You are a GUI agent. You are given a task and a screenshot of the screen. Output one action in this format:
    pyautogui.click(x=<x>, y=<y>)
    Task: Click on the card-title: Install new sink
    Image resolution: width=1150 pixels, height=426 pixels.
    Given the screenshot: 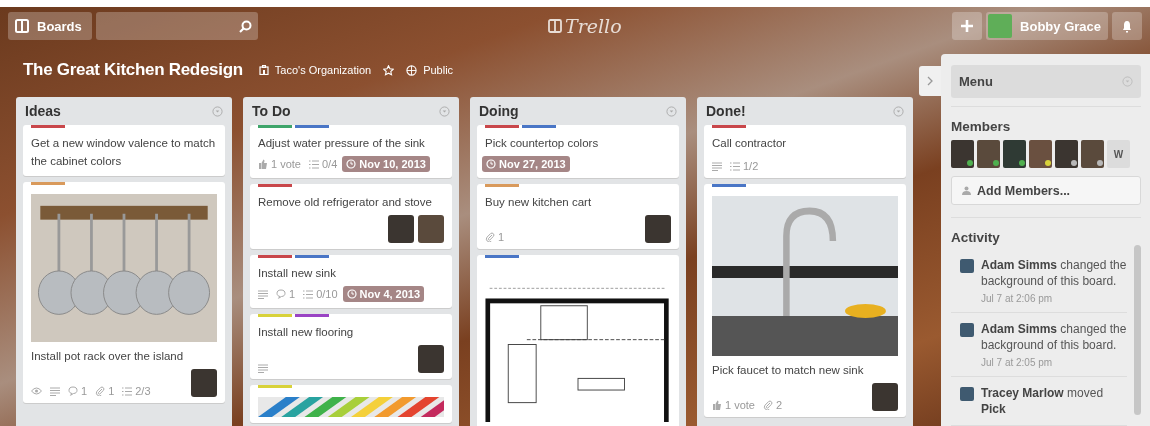 What is the action you would take?
    pyautogui.click(x=297, y=273)
    